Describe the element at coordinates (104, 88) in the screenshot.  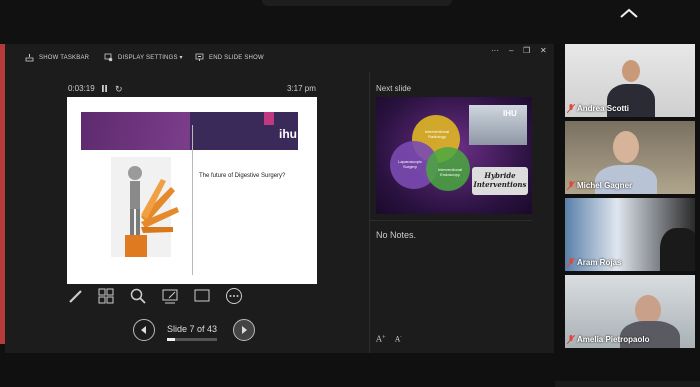
I see `pause-icon` at that location.